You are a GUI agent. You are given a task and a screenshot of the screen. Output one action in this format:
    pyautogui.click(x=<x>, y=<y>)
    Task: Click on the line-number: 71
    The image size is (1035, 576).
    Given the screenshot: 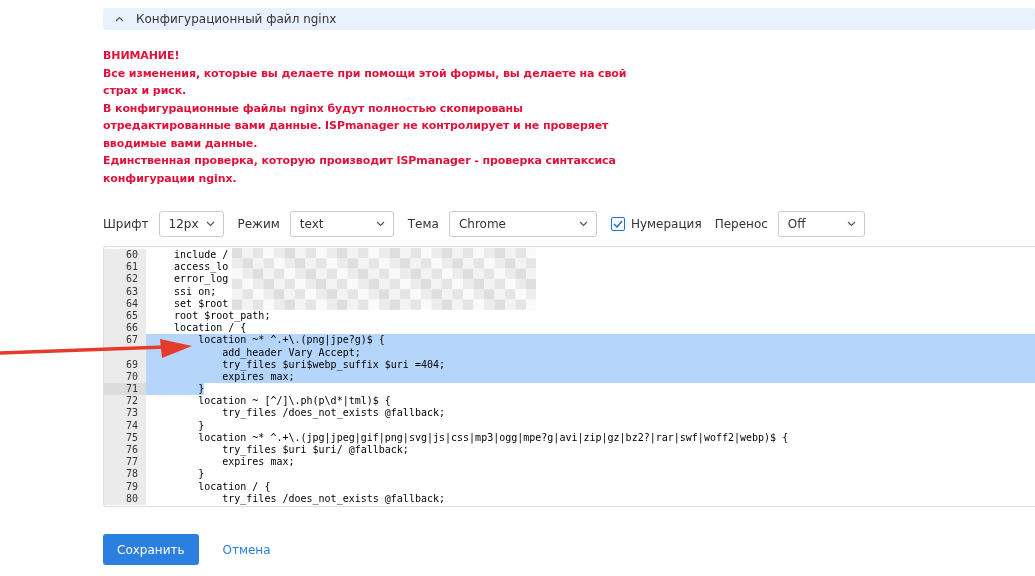 What is the action you would take?
    pyautogui.click(x=125, y=389)
    